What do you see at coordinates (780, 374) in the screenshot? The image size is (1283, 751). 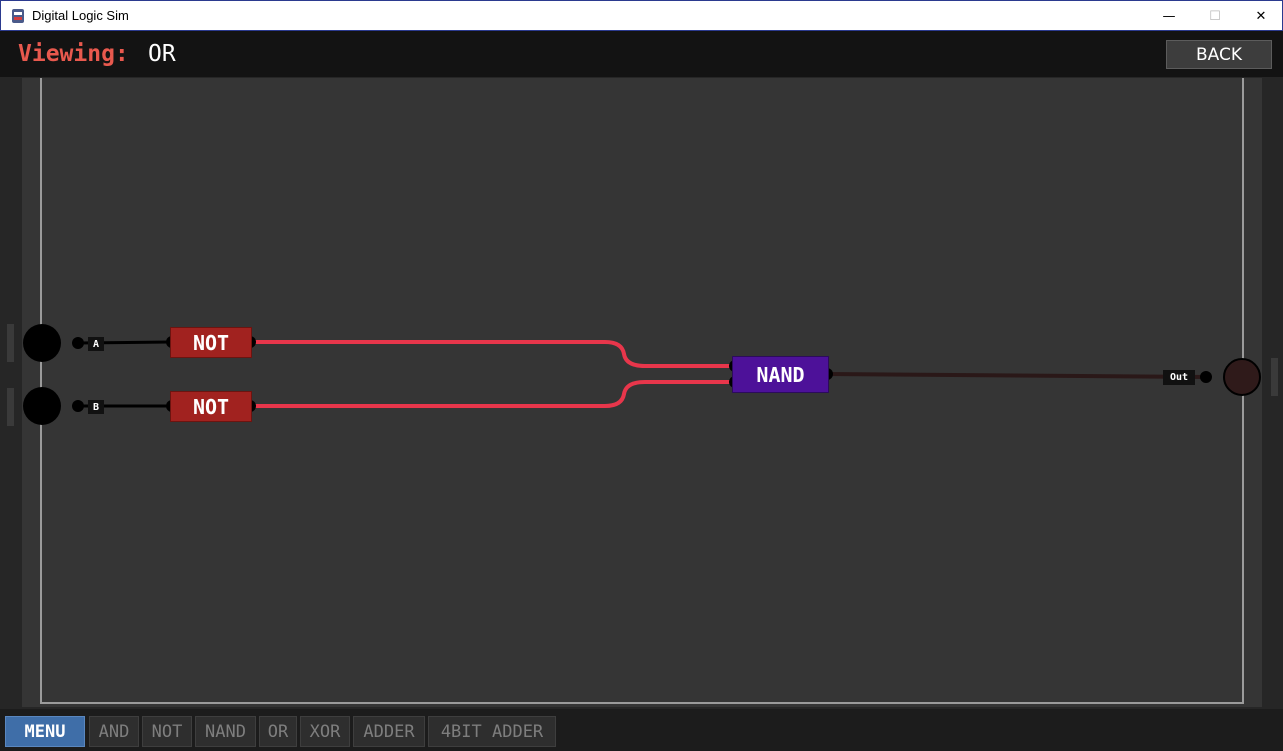 I see `nand-gate: NAND` at bounding box center [780, 374].